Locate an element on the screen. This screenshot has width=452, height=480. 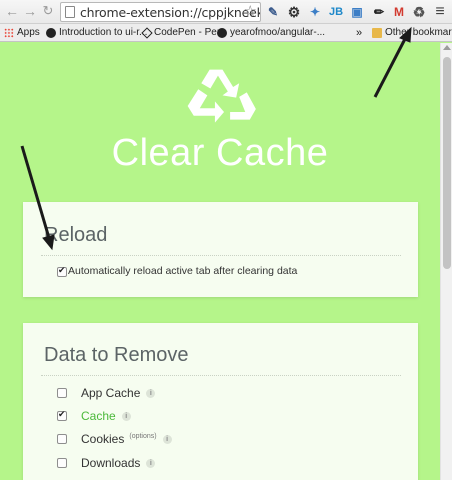
bookmark-label: CodePen - Pen is located at coordinates (188, 32).